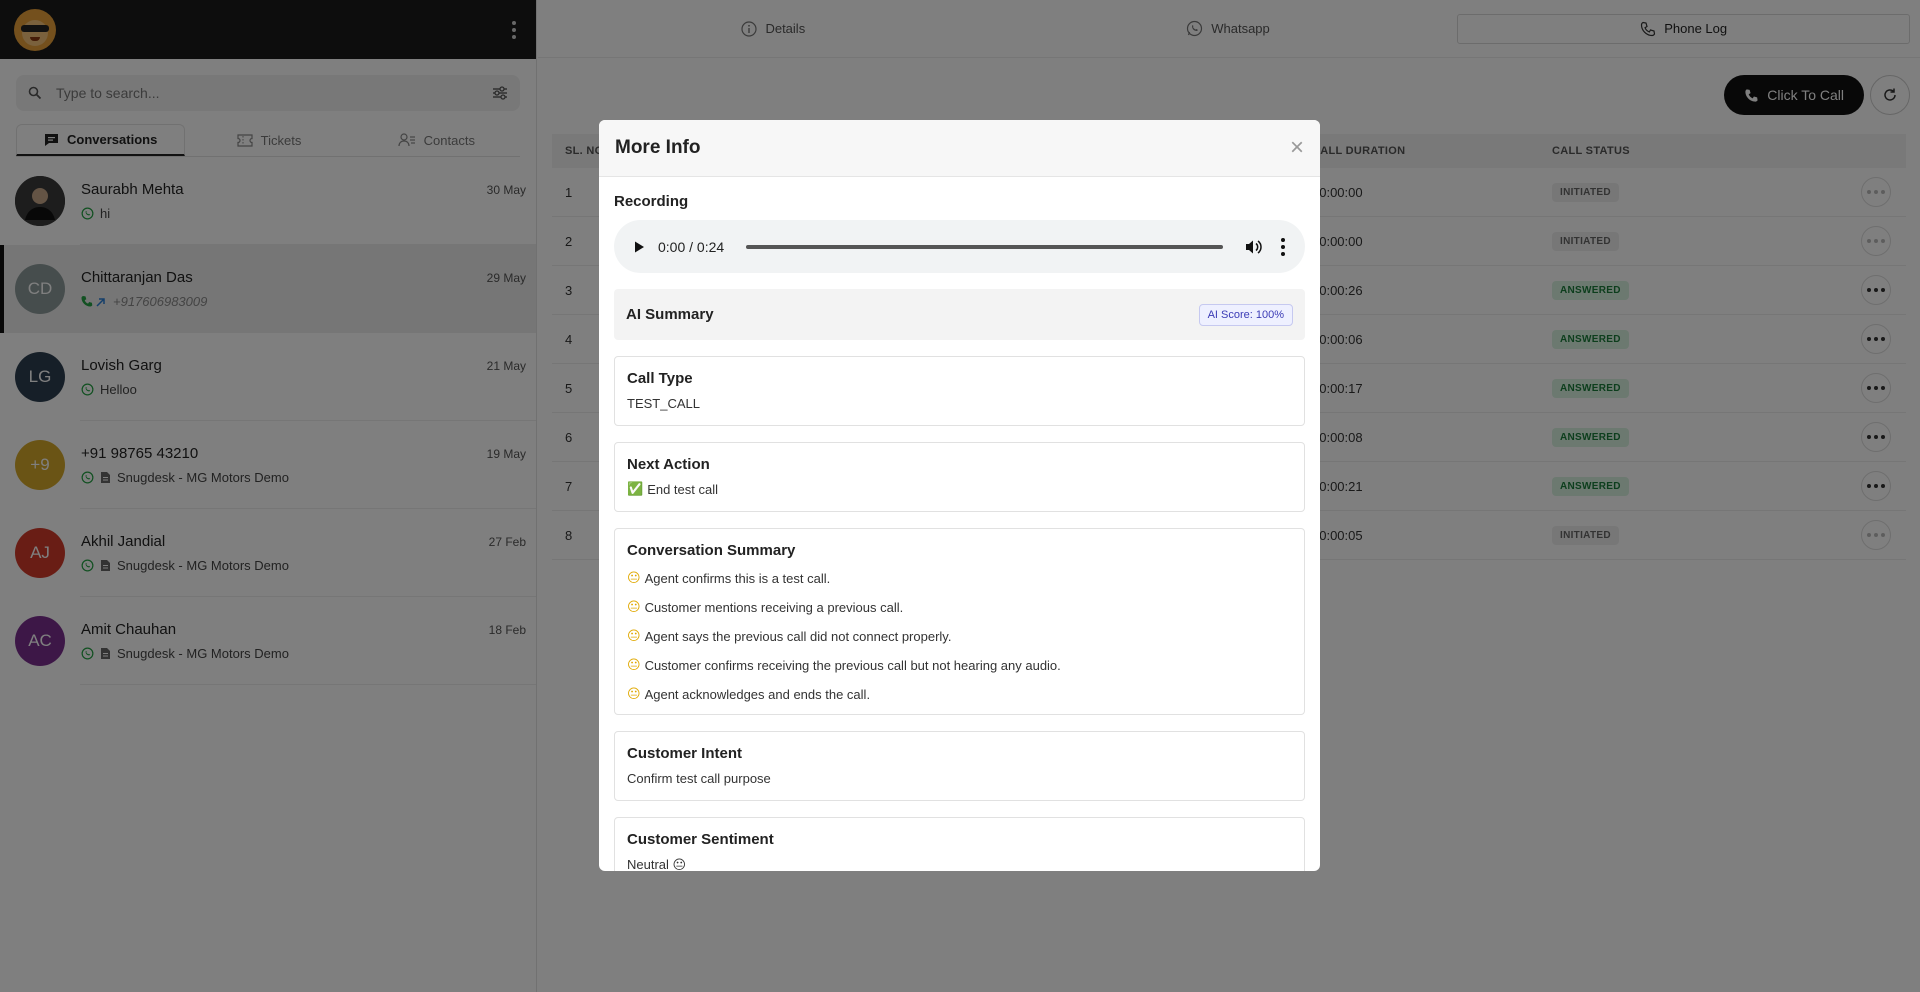 Image resolution: width=1920 pixels, height=992 pixels. What do you see at coordinates (737, 578) in the screenshot?
I see `summary-item-text: Agent confirms this is a test call.` at bounding box center [737, 578].